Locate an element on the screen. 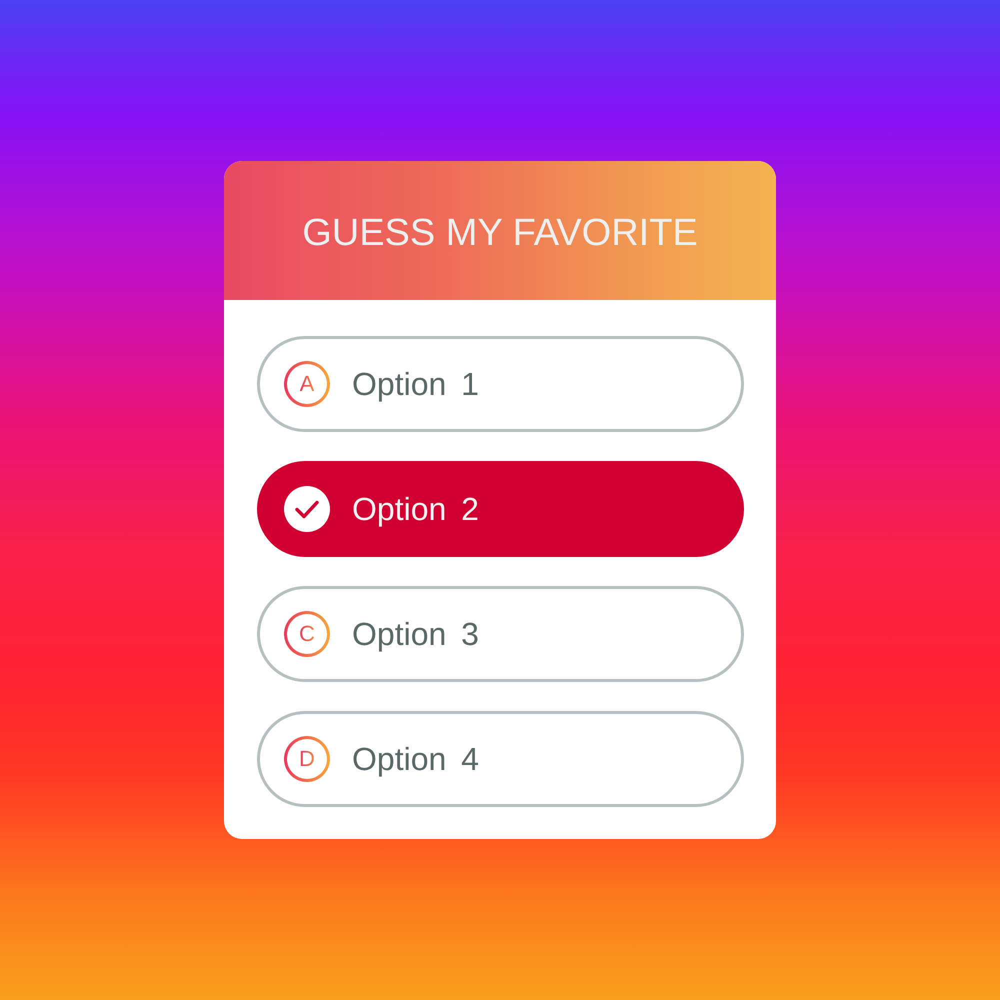 This screenshot has height=1000, width=1000. answer-option: C Option 3 is located at coordinates (500, 634).